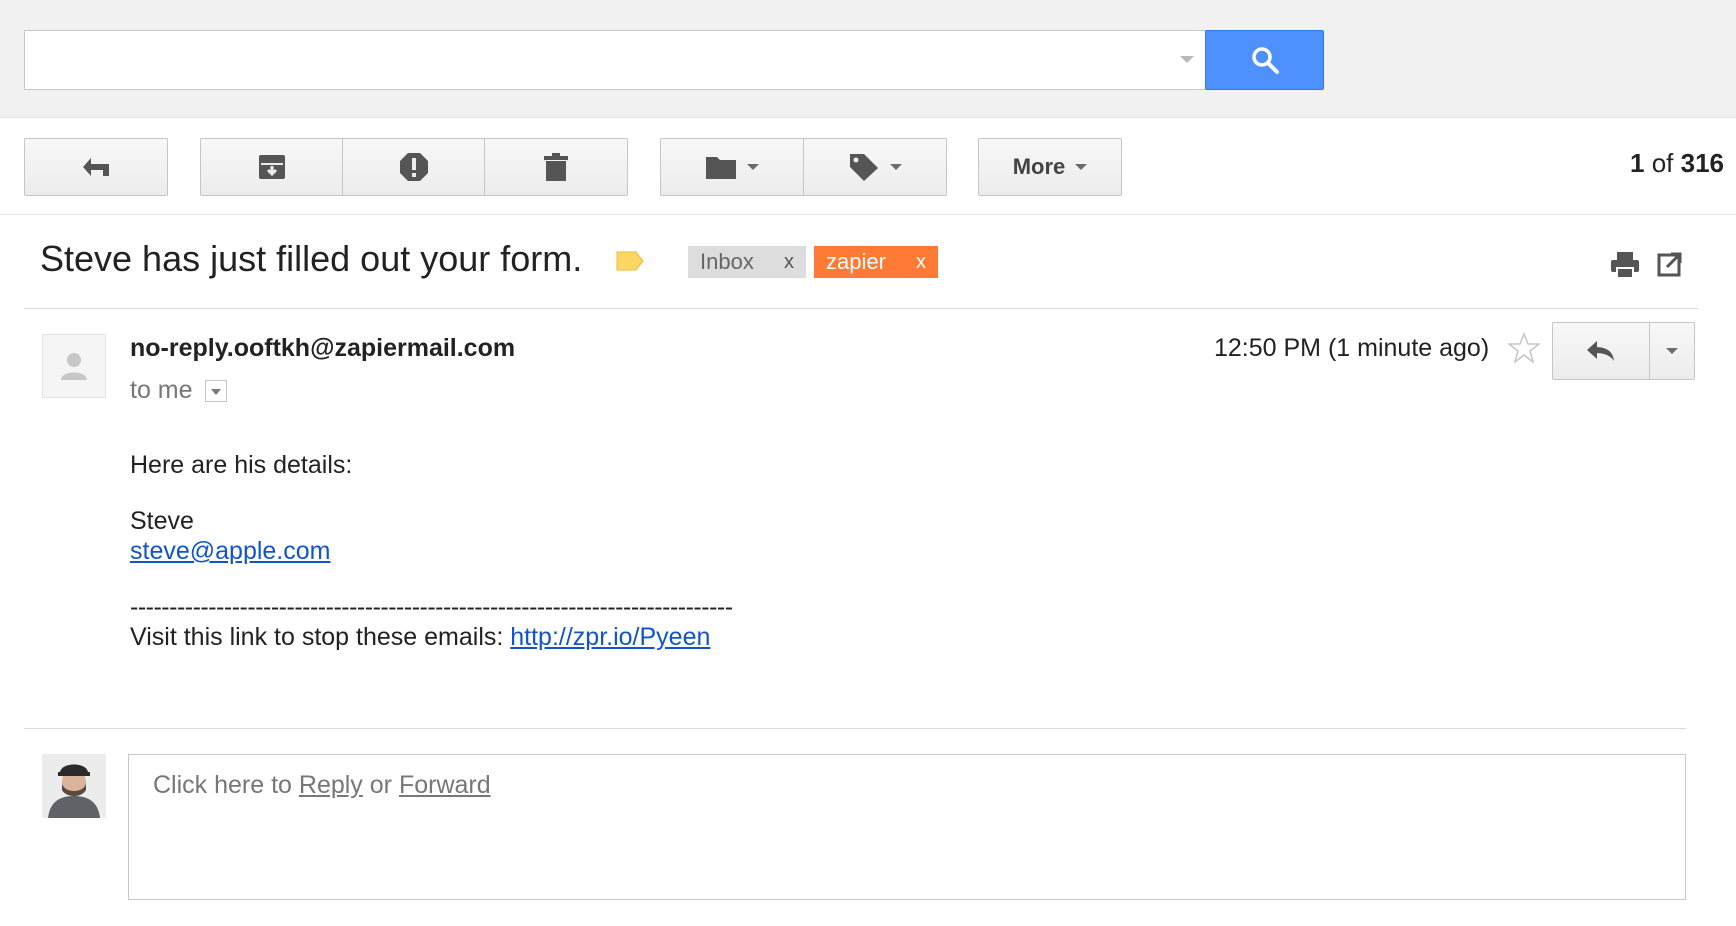 Image resolution: width=1736 pixels, height=926 pixels. Describe the element at coordinates (331, 785) in the screenshot. I see `reply-link: Reply` at that location.